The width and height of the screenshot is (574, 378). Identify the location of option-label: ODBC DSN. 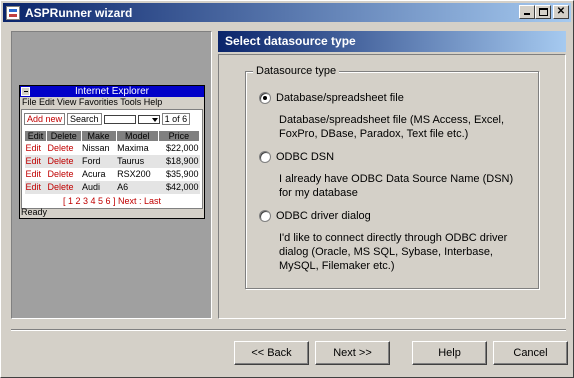
(305, 157).